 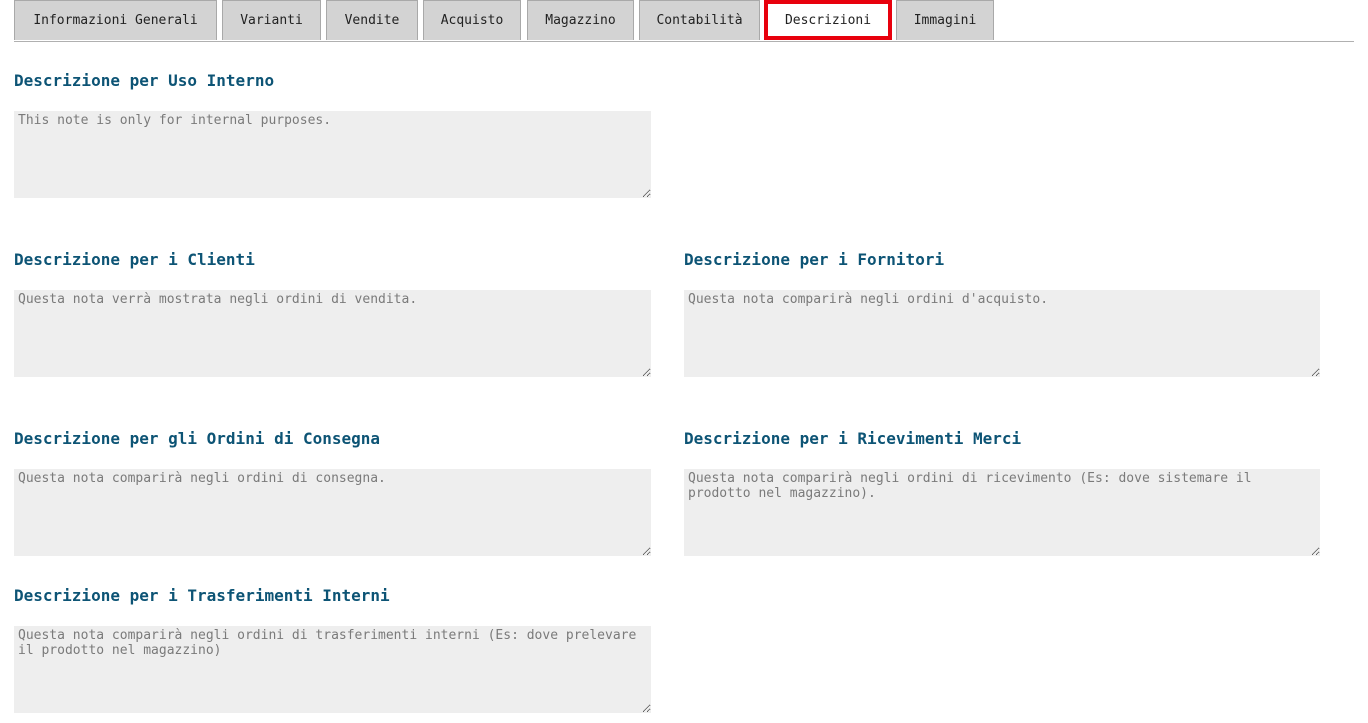 I want to click on tab-informazioni-generali: Informazioni Generali, so click(x=115, y=20).